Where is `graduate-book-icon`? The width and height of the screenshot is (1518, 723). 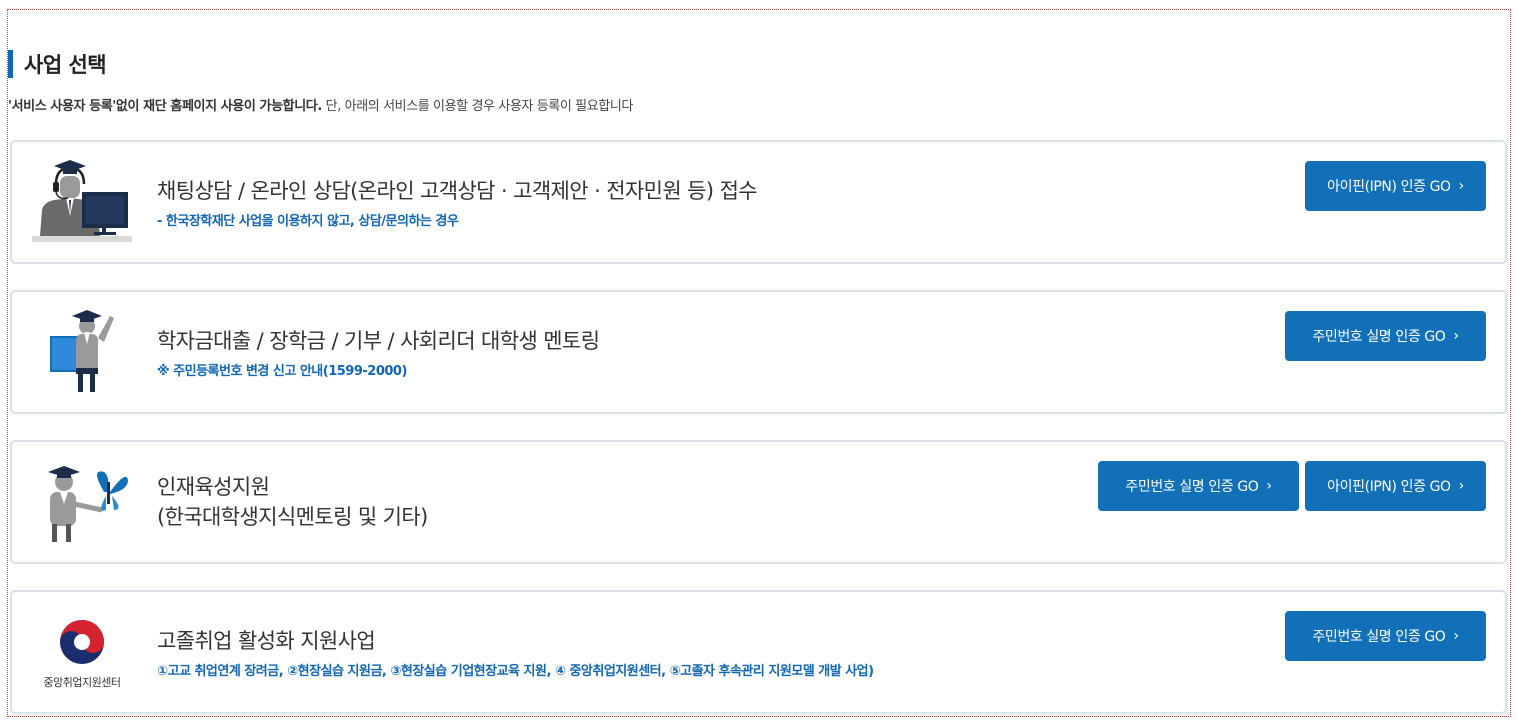
graduate-book-icon is located at coordinates (82, 351).